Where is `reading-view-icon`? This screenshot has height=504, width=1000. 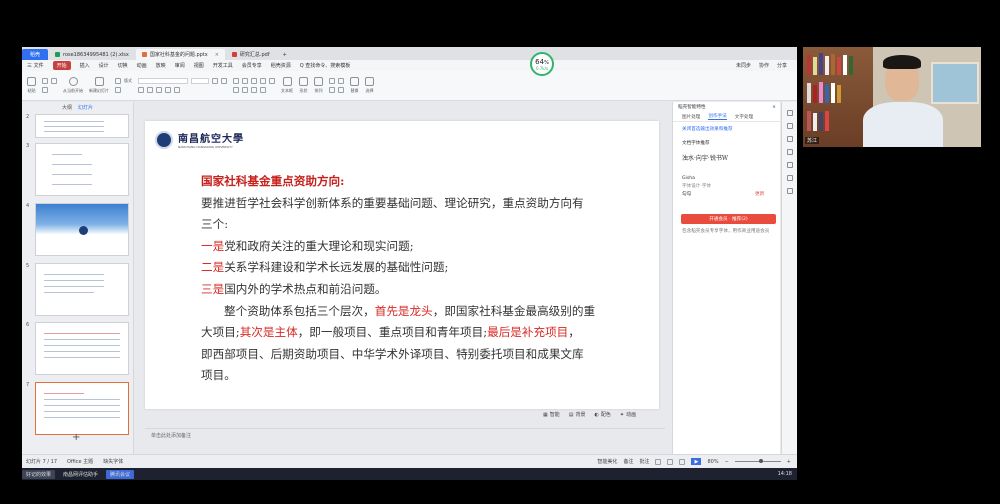 reading-view-icon is located at coordinates (682, 461).